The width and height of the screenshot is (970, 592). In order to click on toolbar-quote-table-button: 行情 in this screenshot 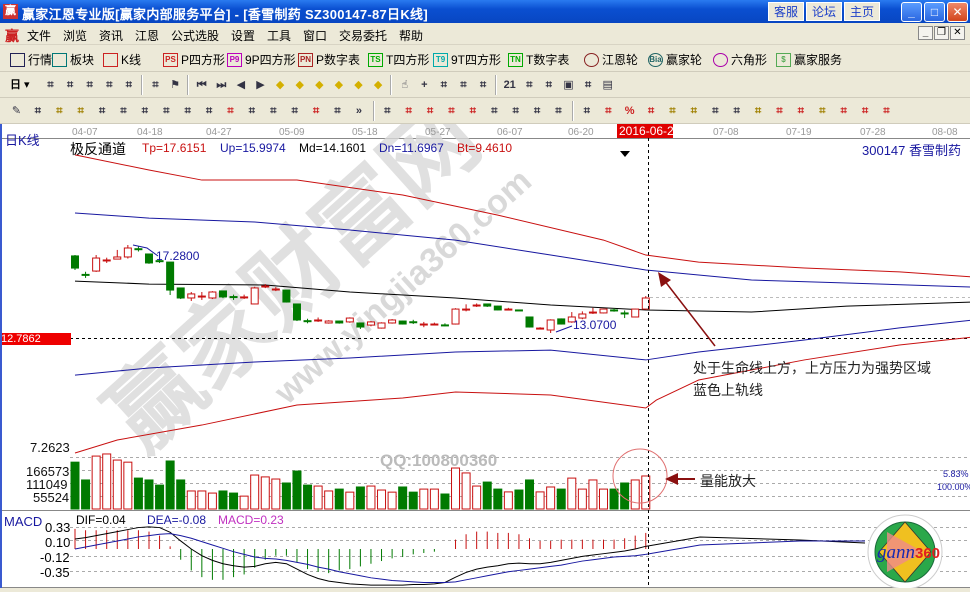, I will do `click(31, 59)`.